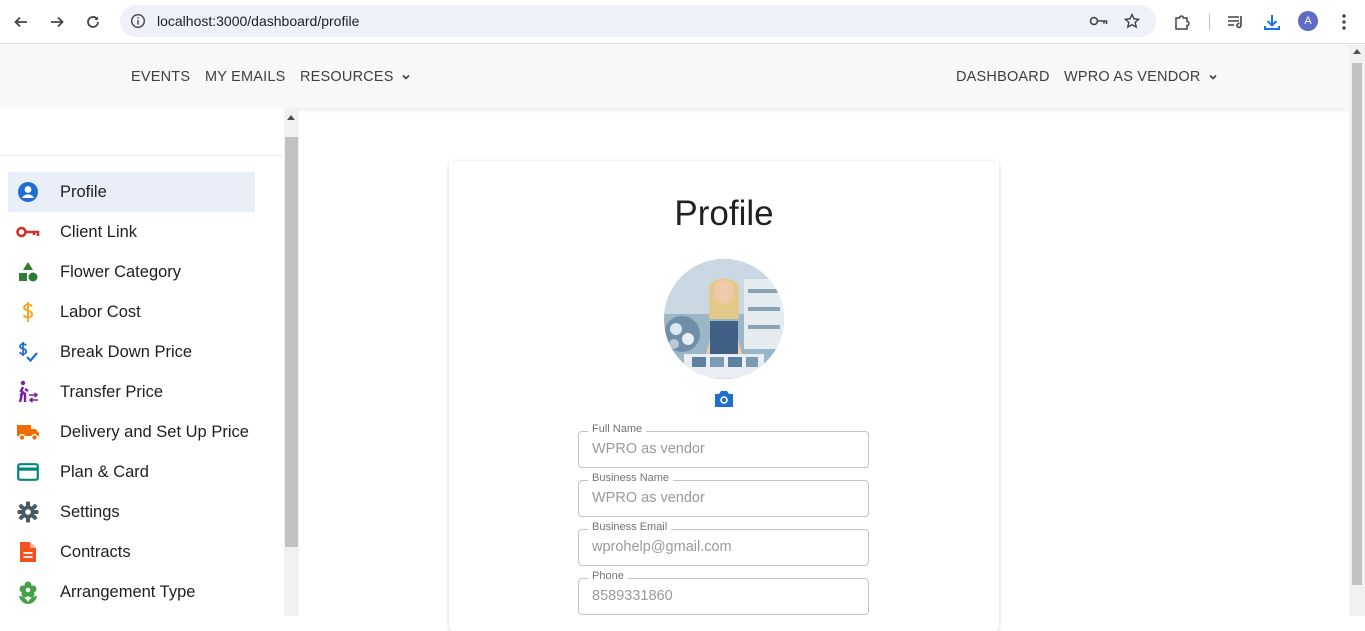 Image resolution: width=1365 pixels, height=631 pixels. Describe the element at coordinates (347, 77) in the screenshot. I see `nav-resources-label: RESOURCES` at that location.